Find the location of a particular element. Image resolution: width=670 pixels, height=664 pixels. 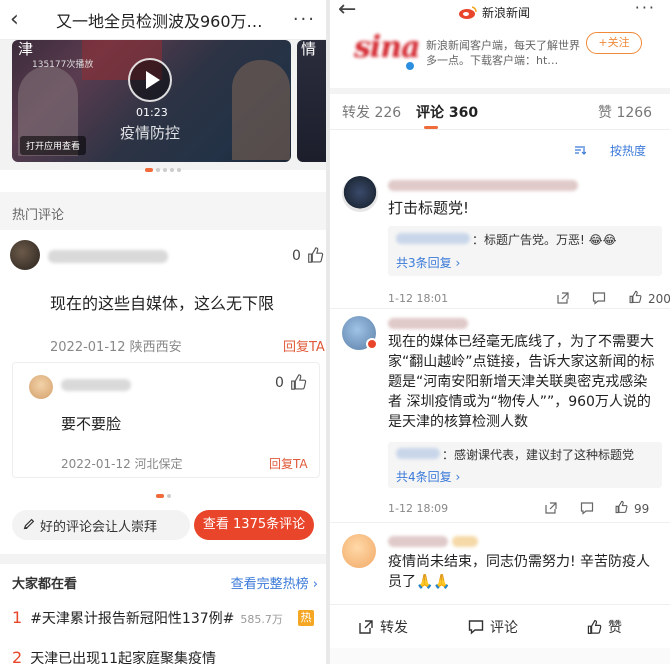

comment-item: 疫情尚未结束，同志仍需努力! 辛苦防疫人员了🙏🙏 is located at coordinates (500, 564).